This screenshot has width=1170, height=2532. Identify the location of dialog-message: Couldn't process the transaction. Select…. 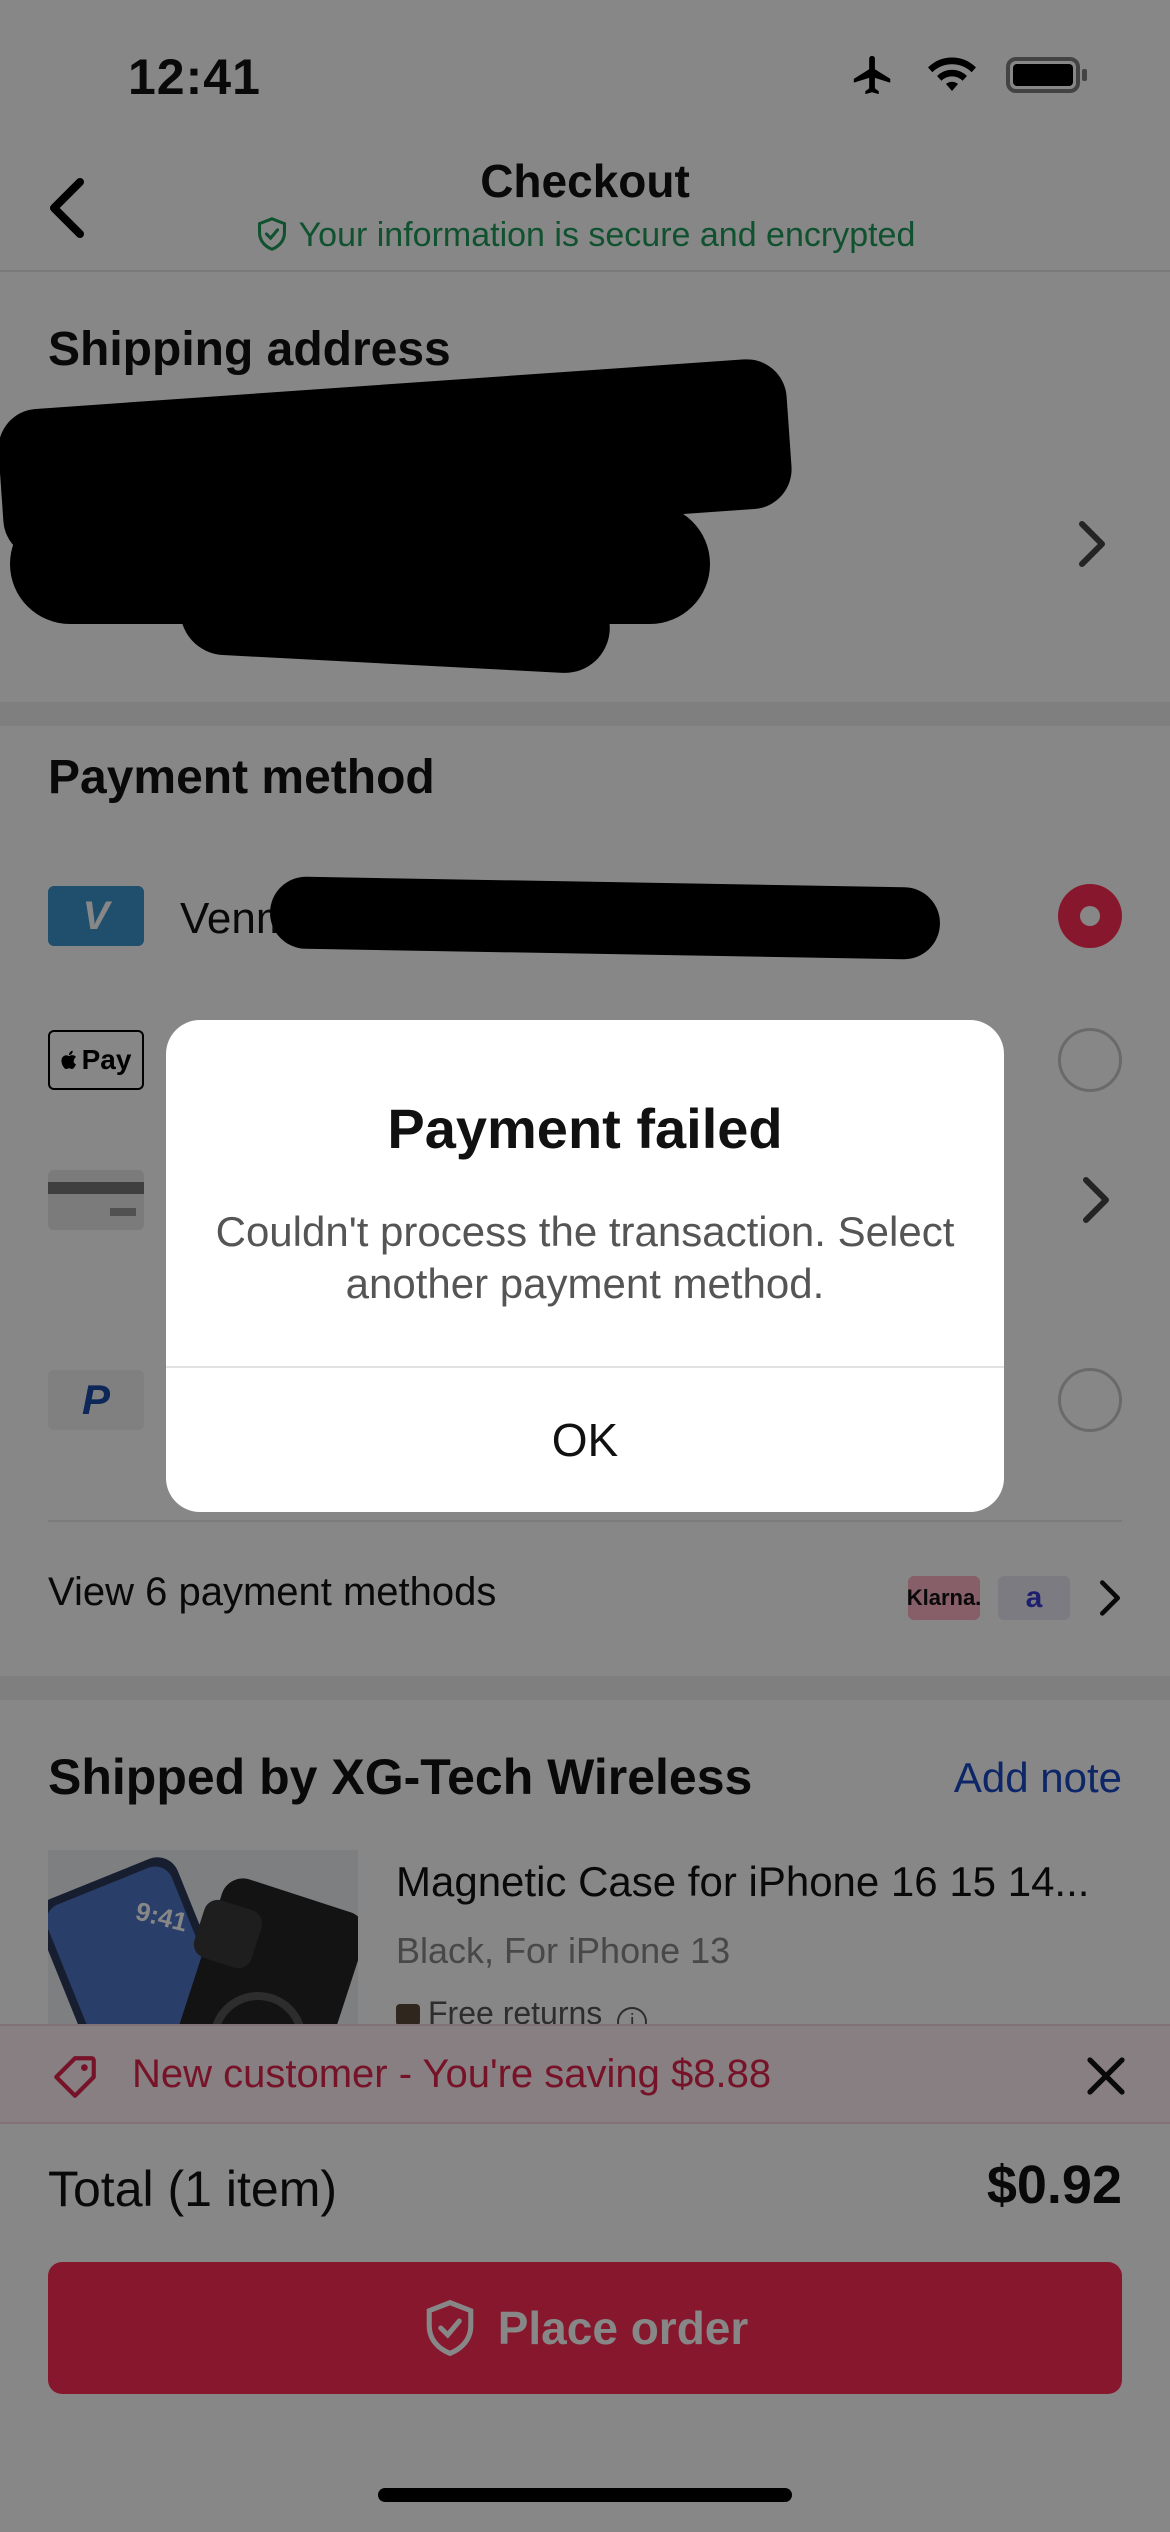
(585, 1257).